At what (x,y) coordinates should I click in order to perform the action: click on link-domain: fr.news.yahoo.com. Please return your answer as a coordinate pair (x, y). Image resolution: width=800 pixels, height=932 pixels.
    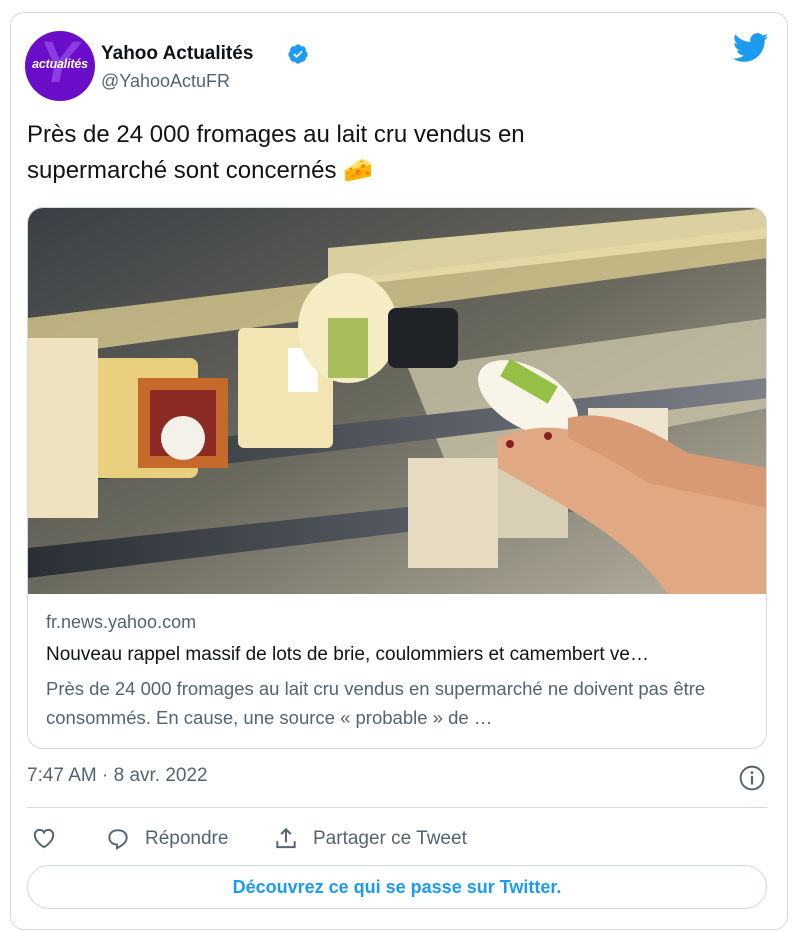
    Looking at the image, I should click on (121, 622).